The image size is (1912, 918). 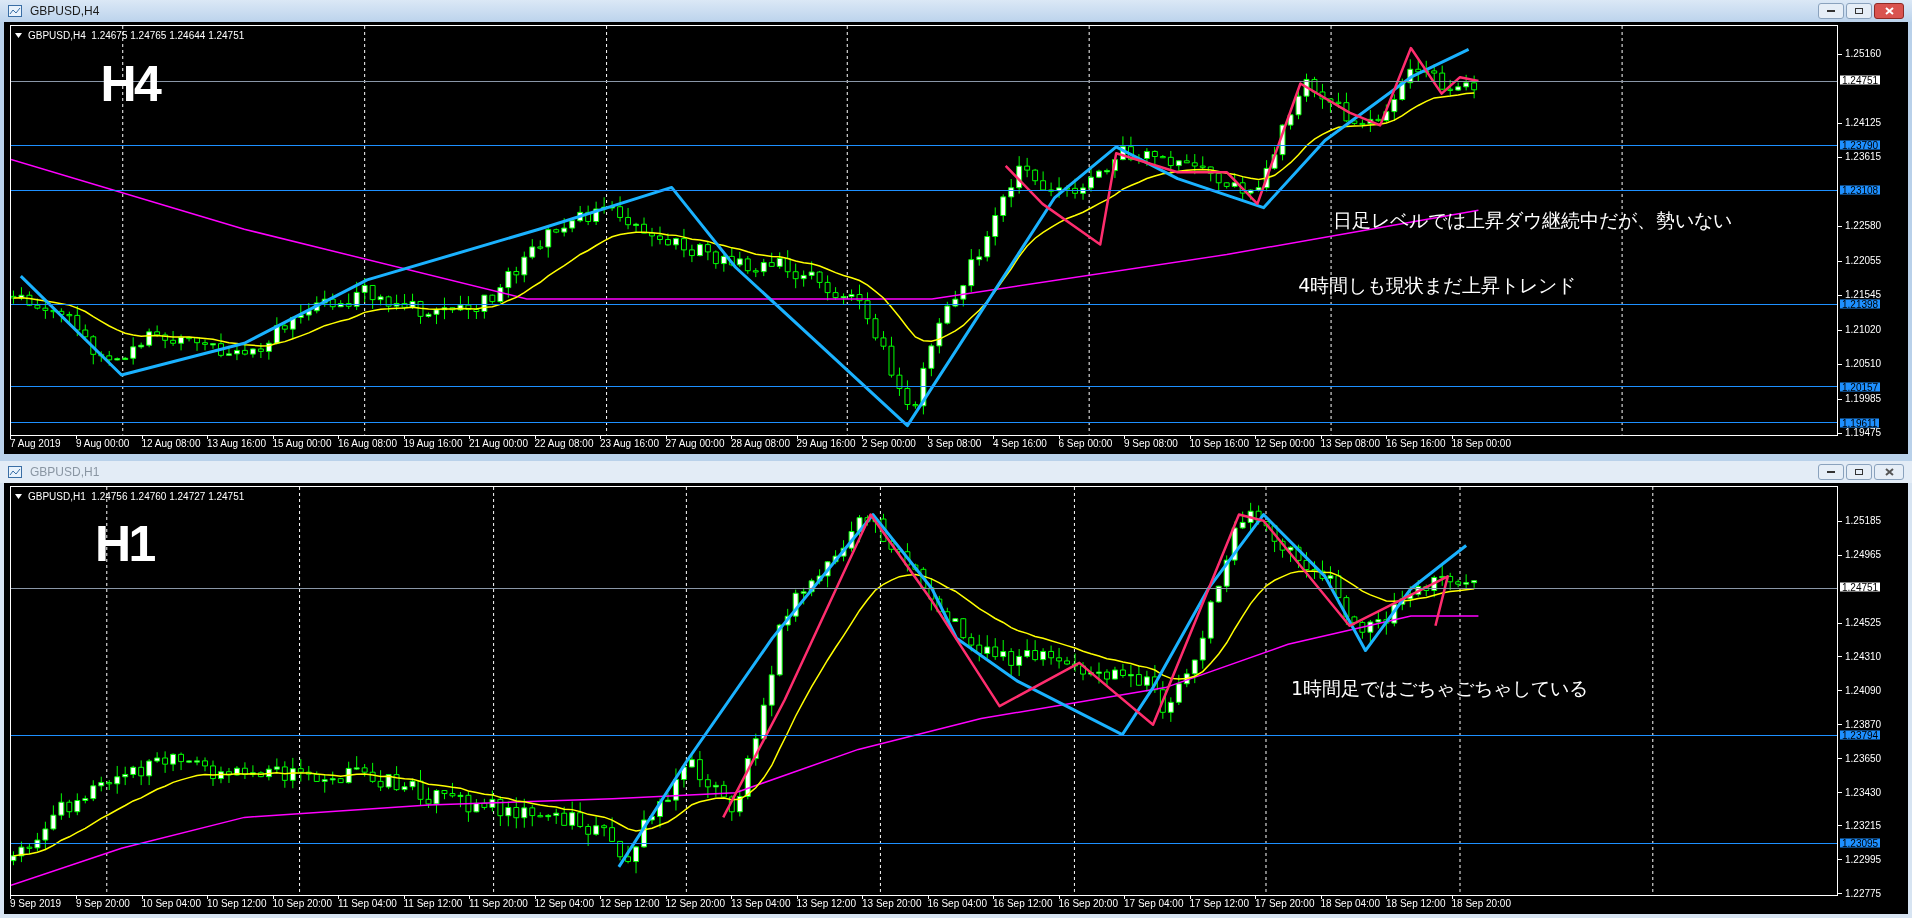 What do you see at coordinates (367, 443) in the screenshot?
I see `time-label: 16 Aug 08:00` at bounding box center [367, 443].